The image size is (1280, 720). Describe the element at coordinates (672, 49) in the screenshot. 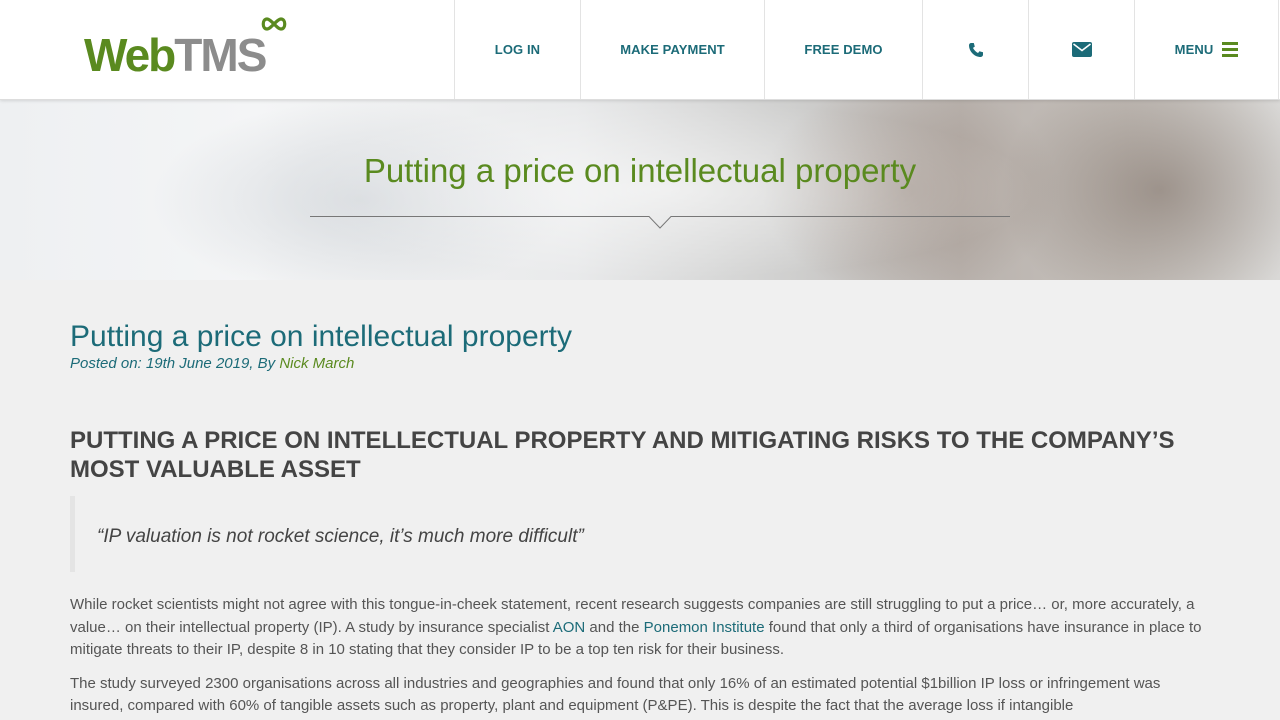

I see `make-payment-link: MAKE PAYMENT` at that location.